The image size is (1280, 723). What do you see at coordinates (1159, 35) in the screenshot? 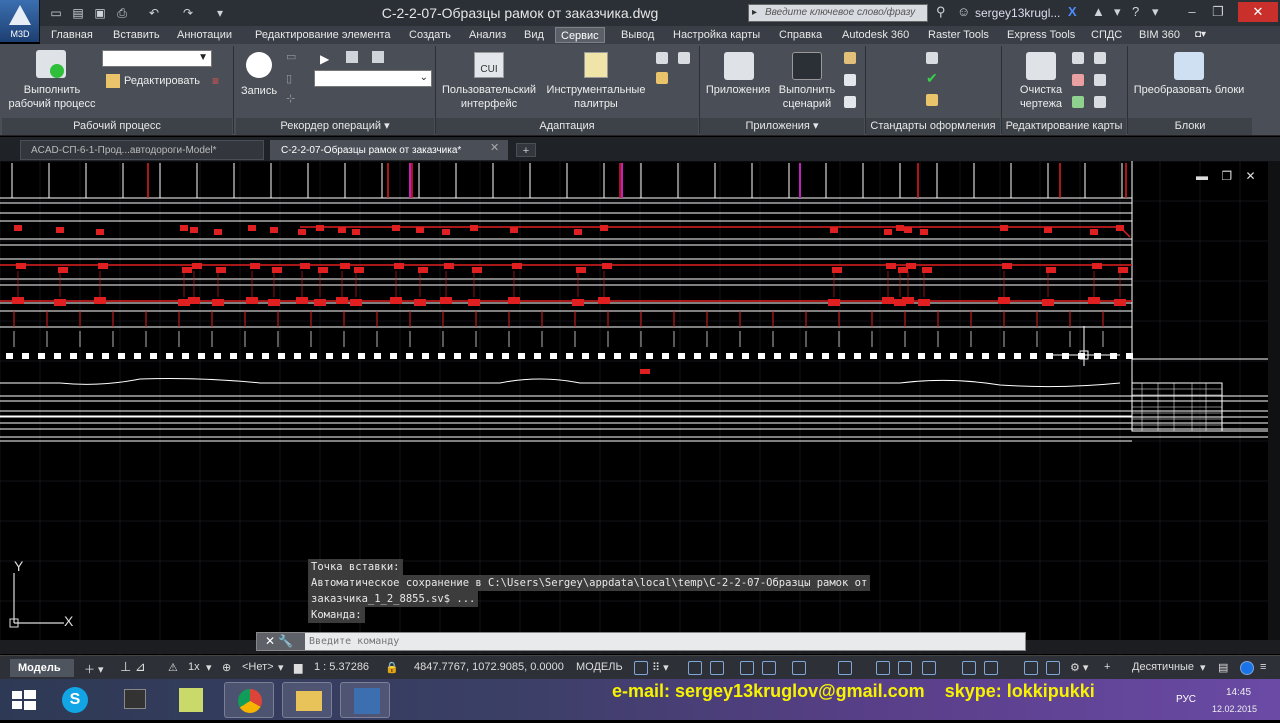
I see `tab-bim360: BIM 360` at bounding box center [1159, 35].